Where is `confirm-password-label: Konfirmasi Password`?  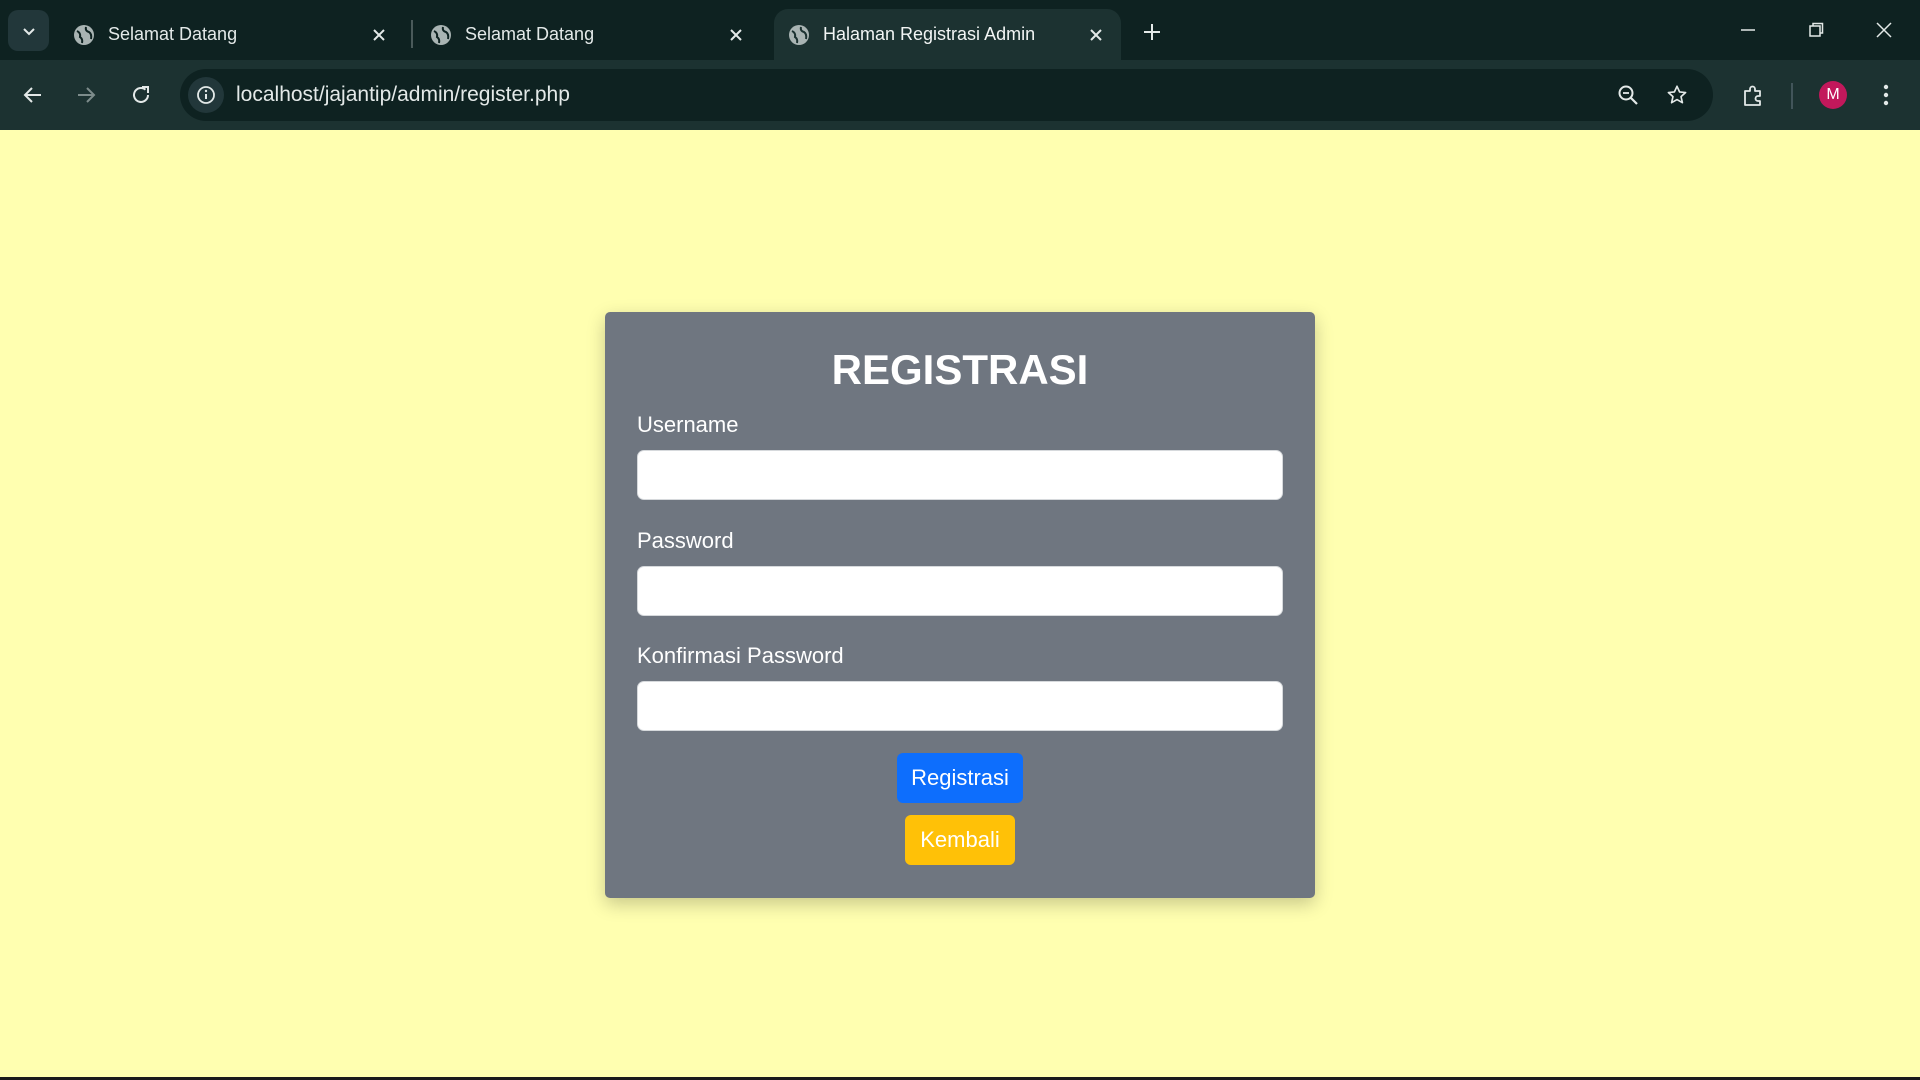
confirm-password-label: Konfirmasi Password is located at coordinates (740, 655).